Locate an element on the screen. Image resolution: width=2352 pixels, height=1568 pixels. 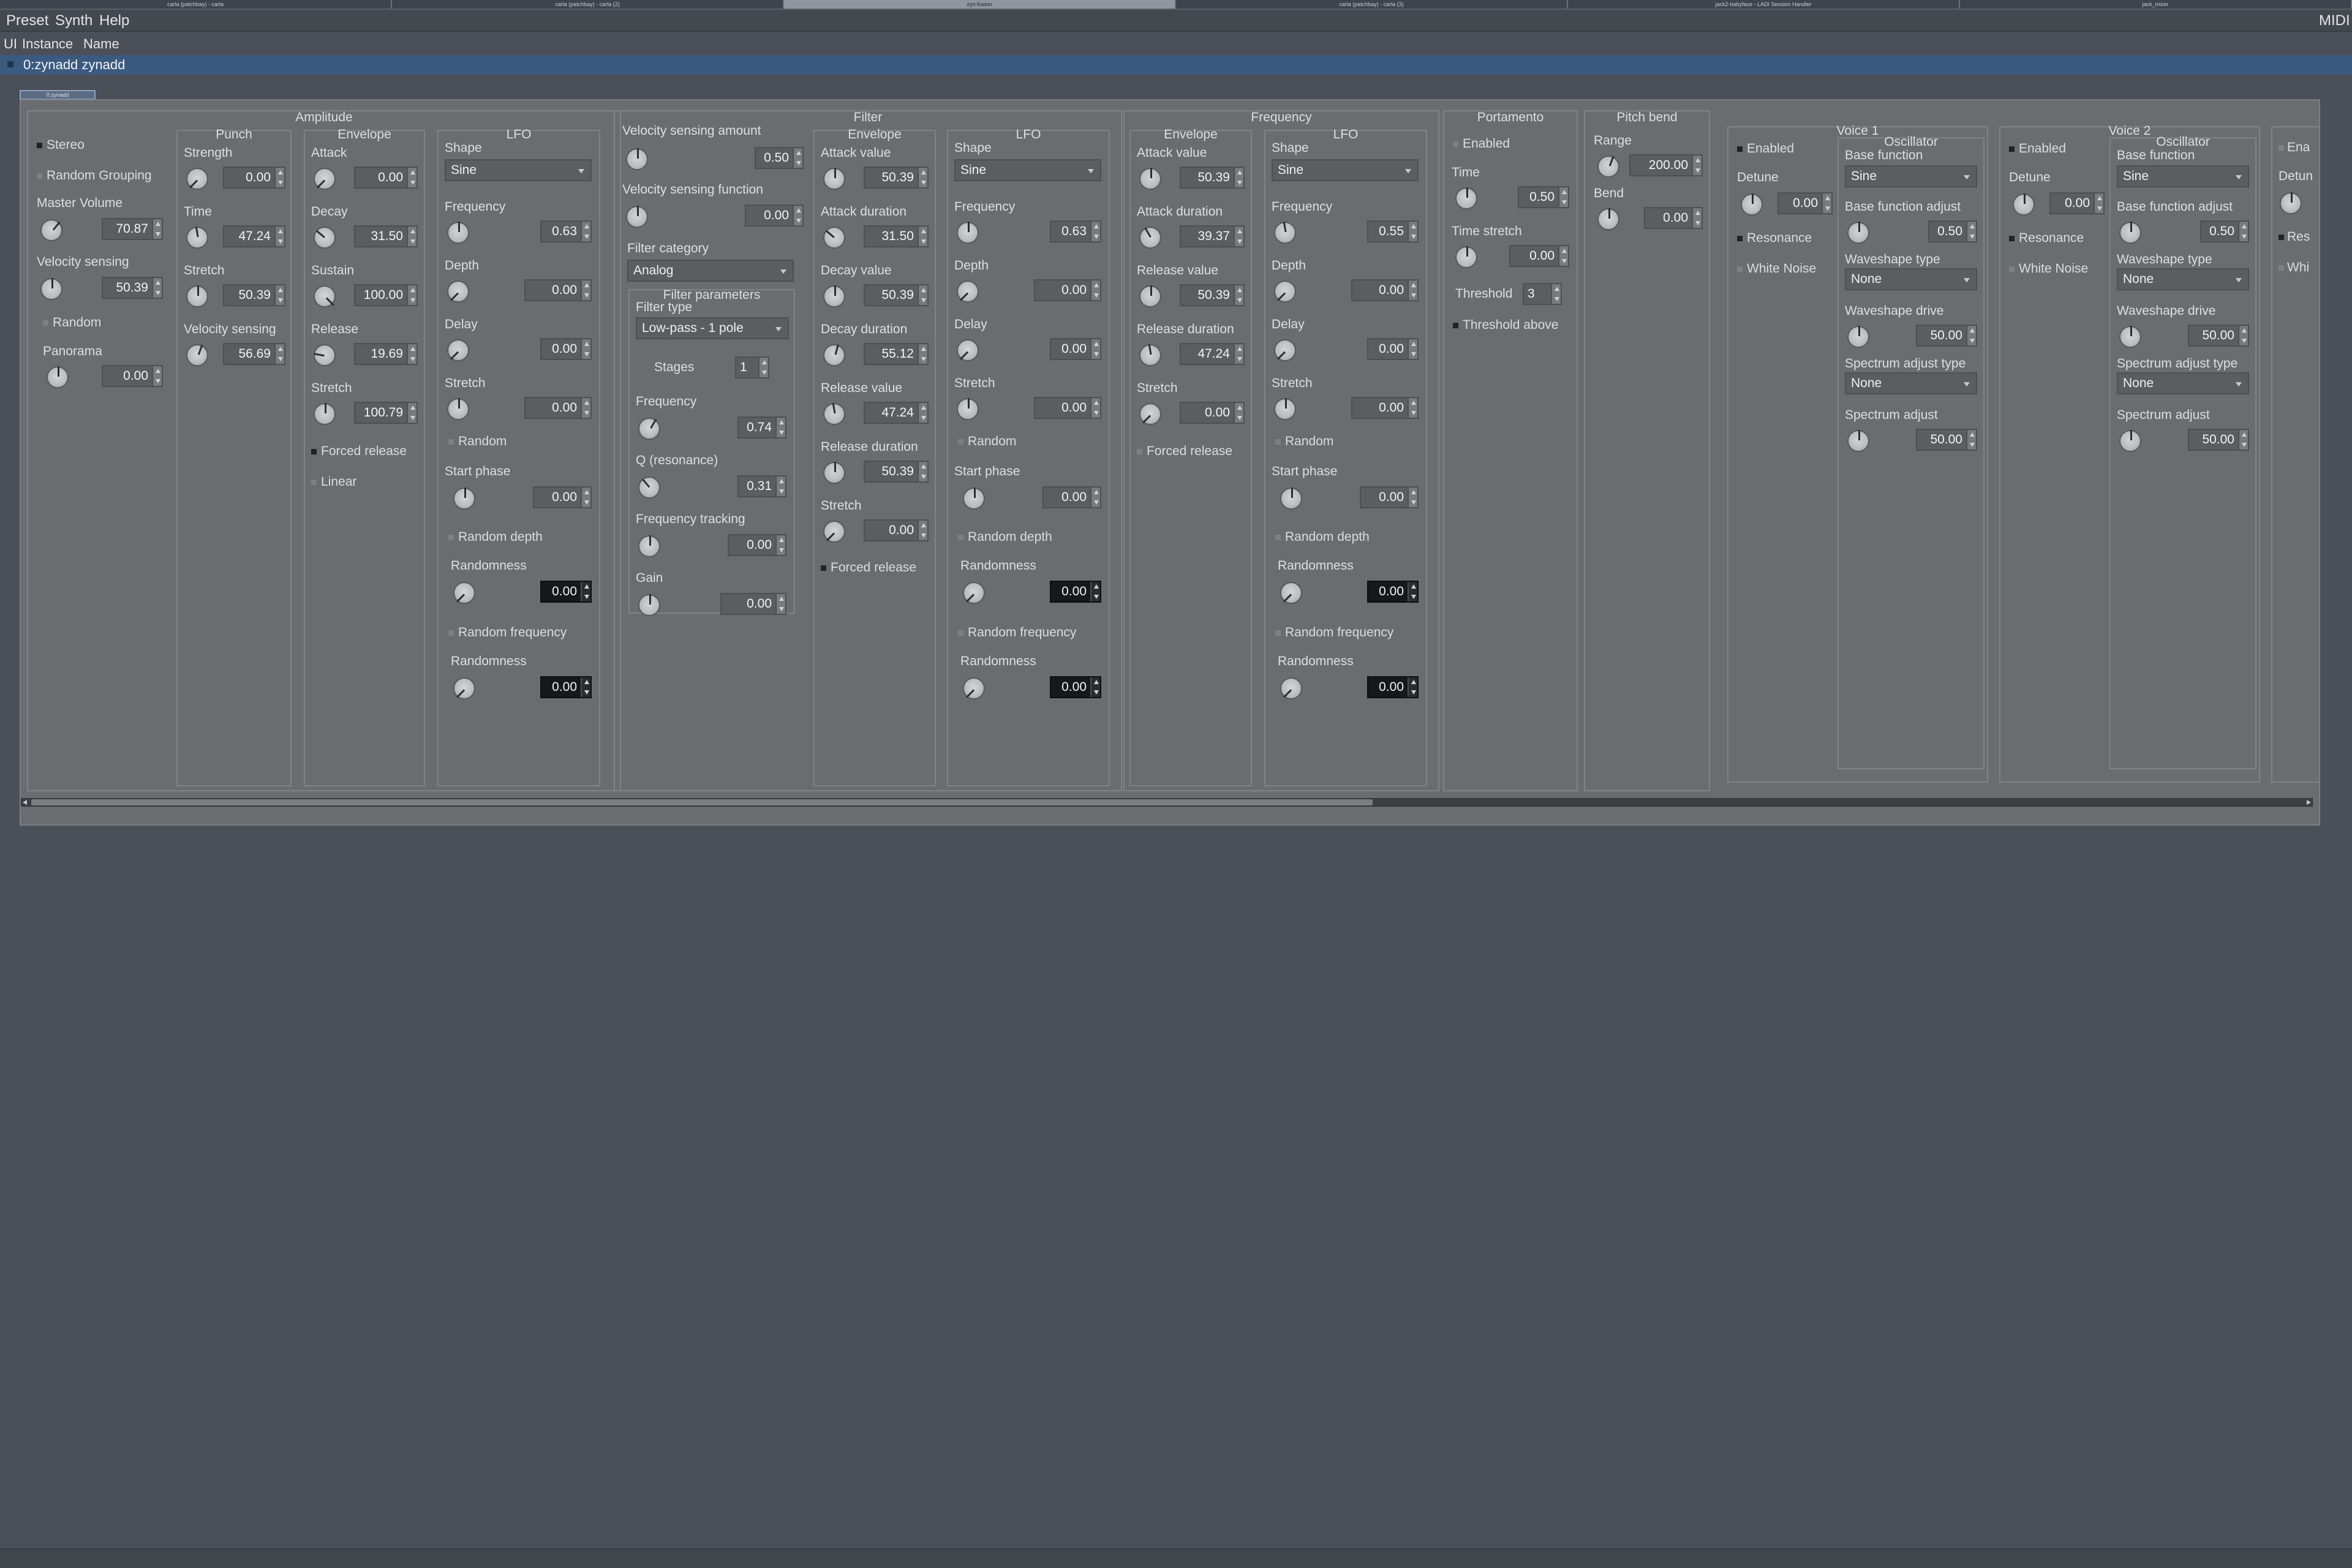
column-instance: Instance is located at coordinates (48, 44).